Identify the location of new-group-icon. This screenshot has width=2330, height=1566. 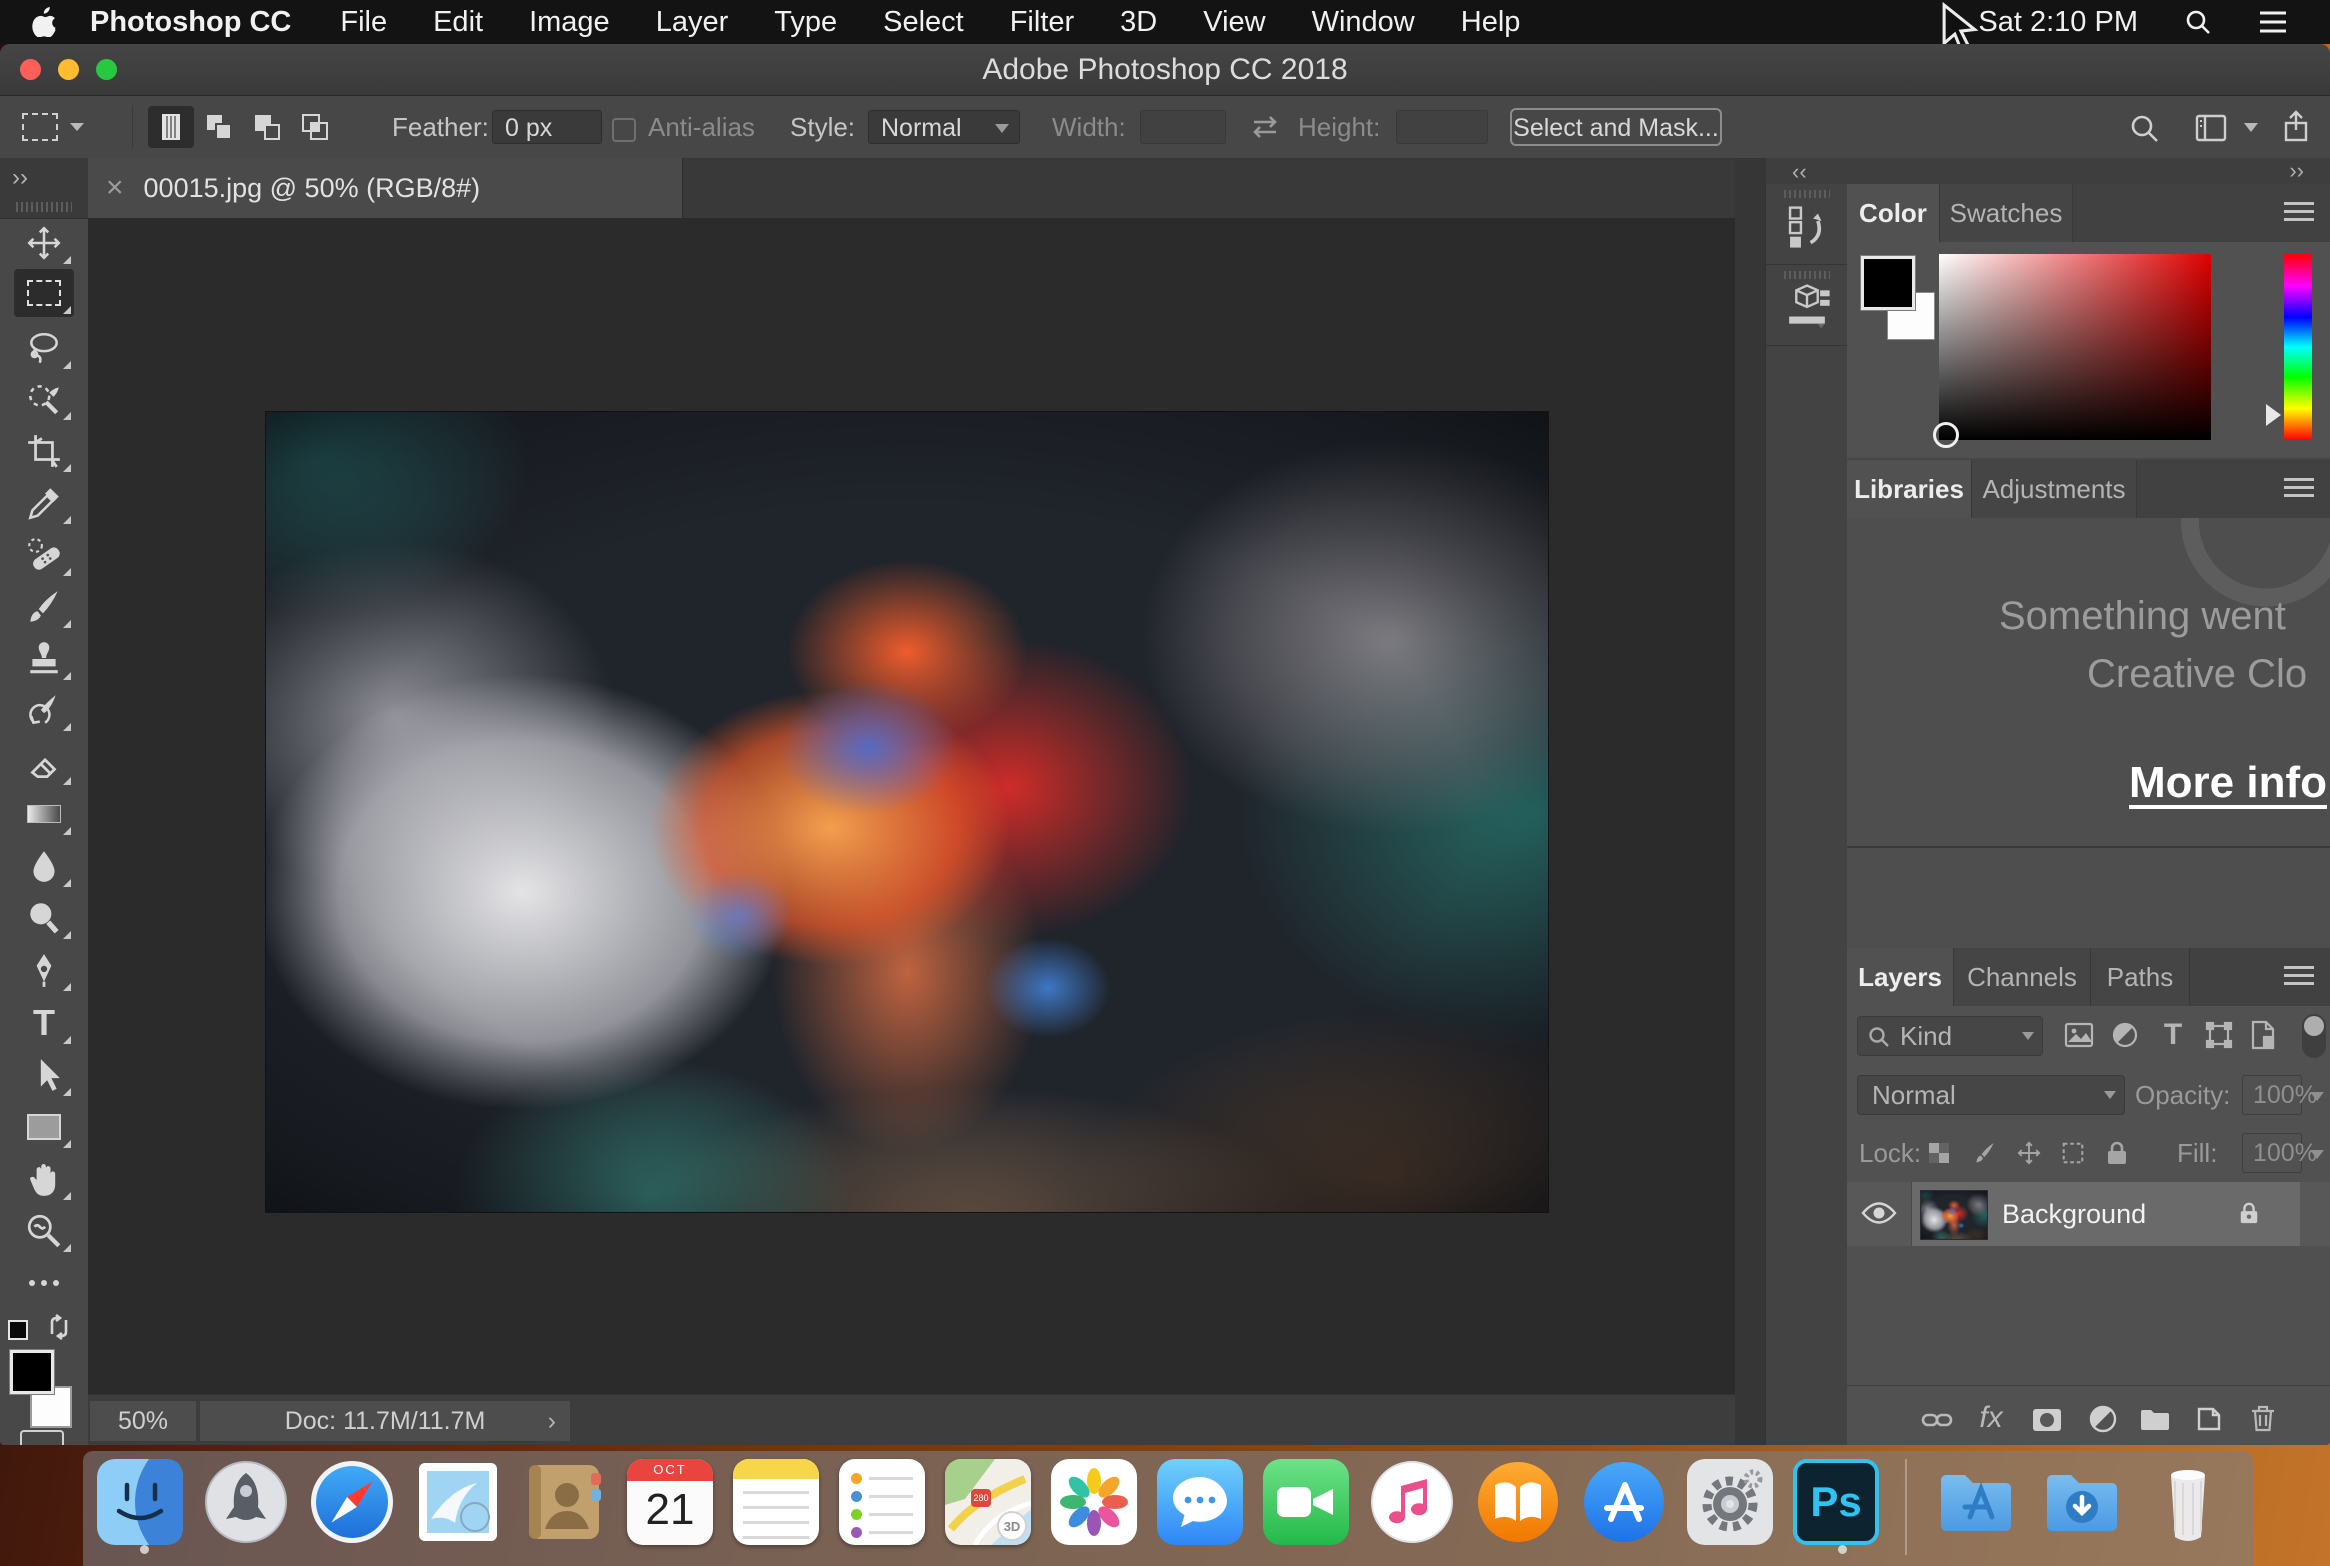
(2155, 1420).